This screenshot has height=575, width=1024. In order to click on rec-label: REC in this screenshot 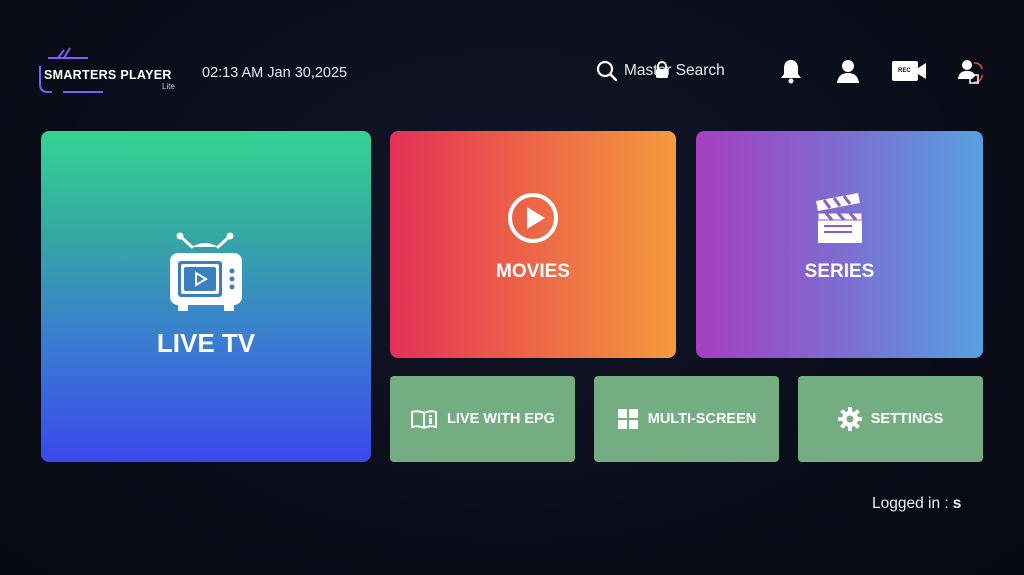, I will do `click(904, 71)`.